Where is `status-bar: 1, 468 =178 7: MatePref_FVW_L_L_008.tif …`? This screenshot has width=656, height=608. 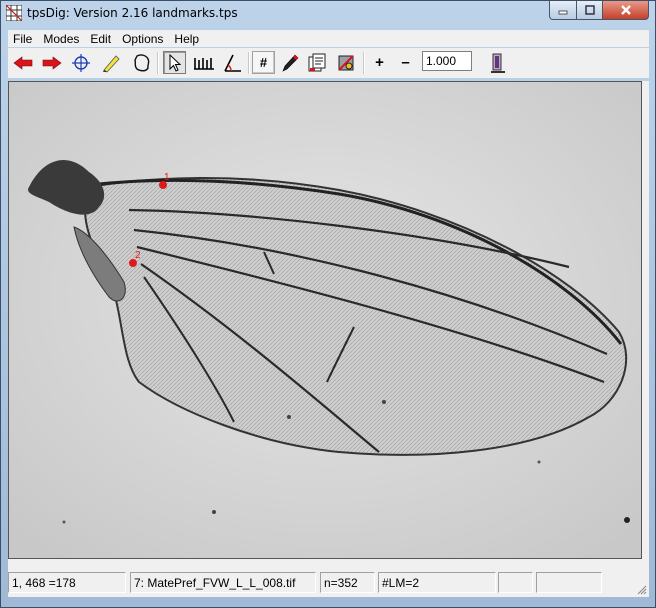 status-bar: 1, 468 =178 7: MatePref_FVW_L_L_008.tif … is located at coordinates (328, 582).